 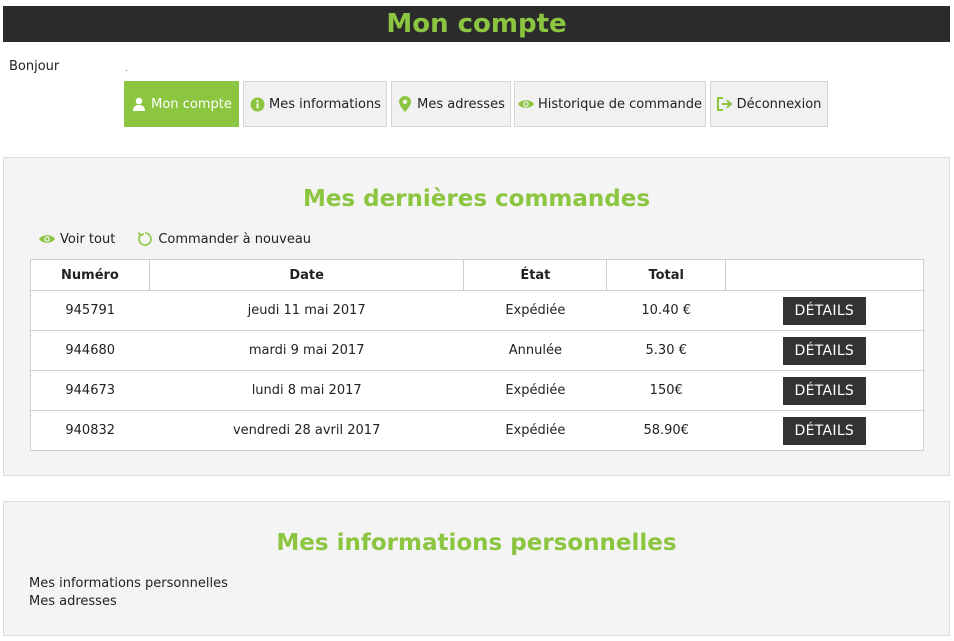 What do you see at coordinates (666, 430) in the screenshot?
I see `order-total: 58.90€` at bounding box center [666, 430].